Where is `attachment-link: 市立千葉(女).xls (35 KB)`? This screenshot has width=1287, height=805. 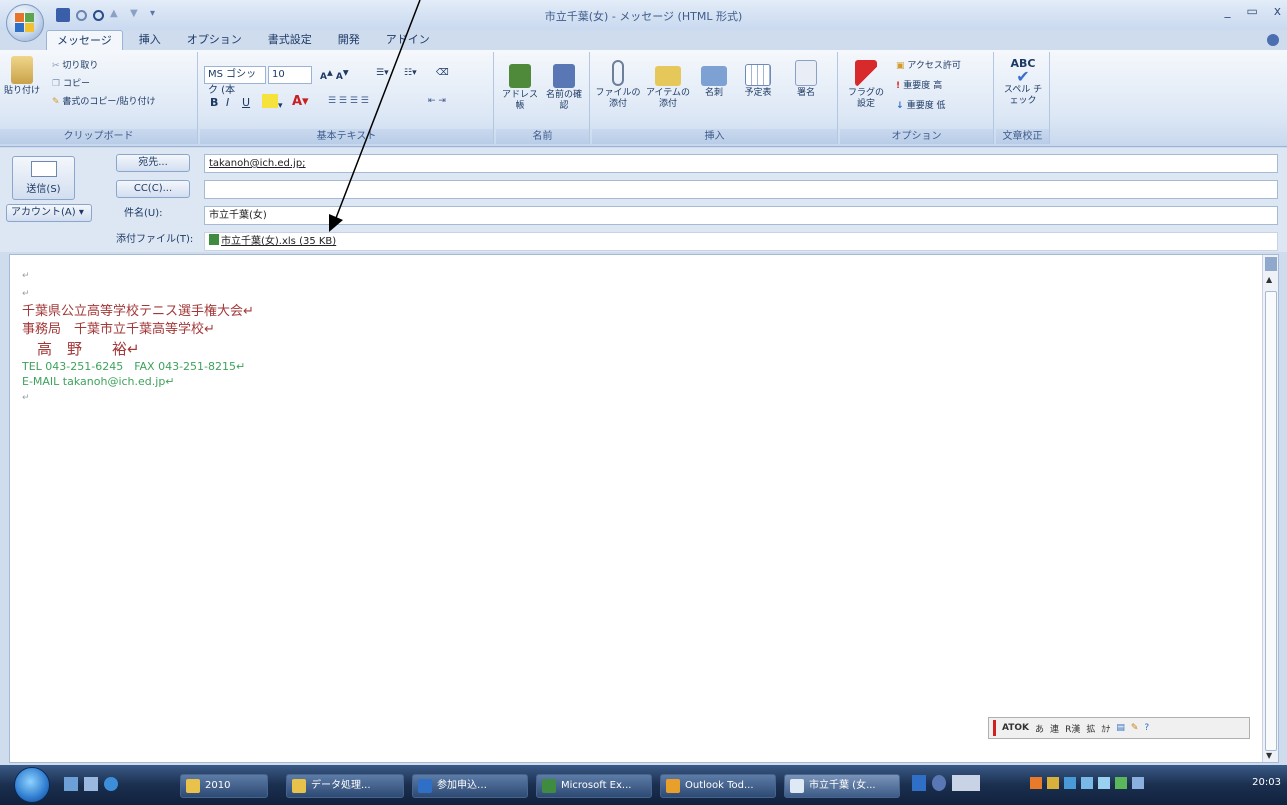
attachment-link: 市立千葉(女).xls (35 KB) is located at coordinates (278, 241).